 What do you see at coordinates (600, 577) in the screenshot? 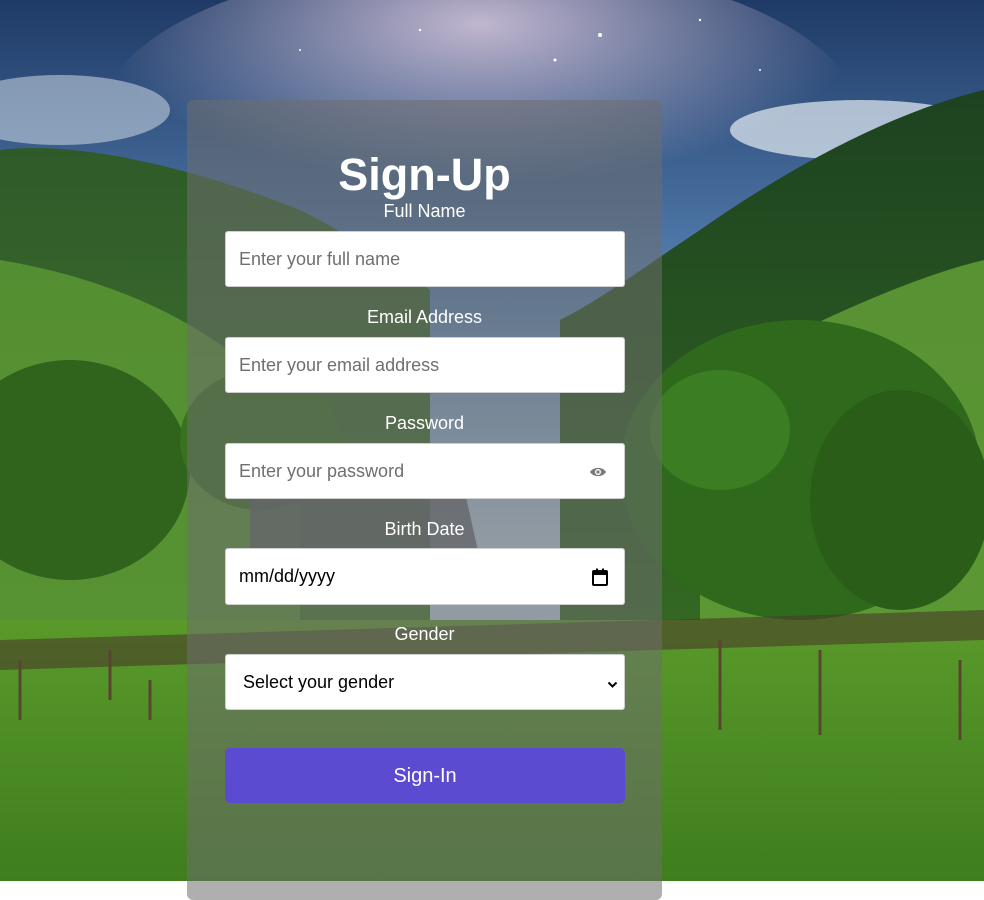
I see `calendar-icon` at bounding box center [600, 577].